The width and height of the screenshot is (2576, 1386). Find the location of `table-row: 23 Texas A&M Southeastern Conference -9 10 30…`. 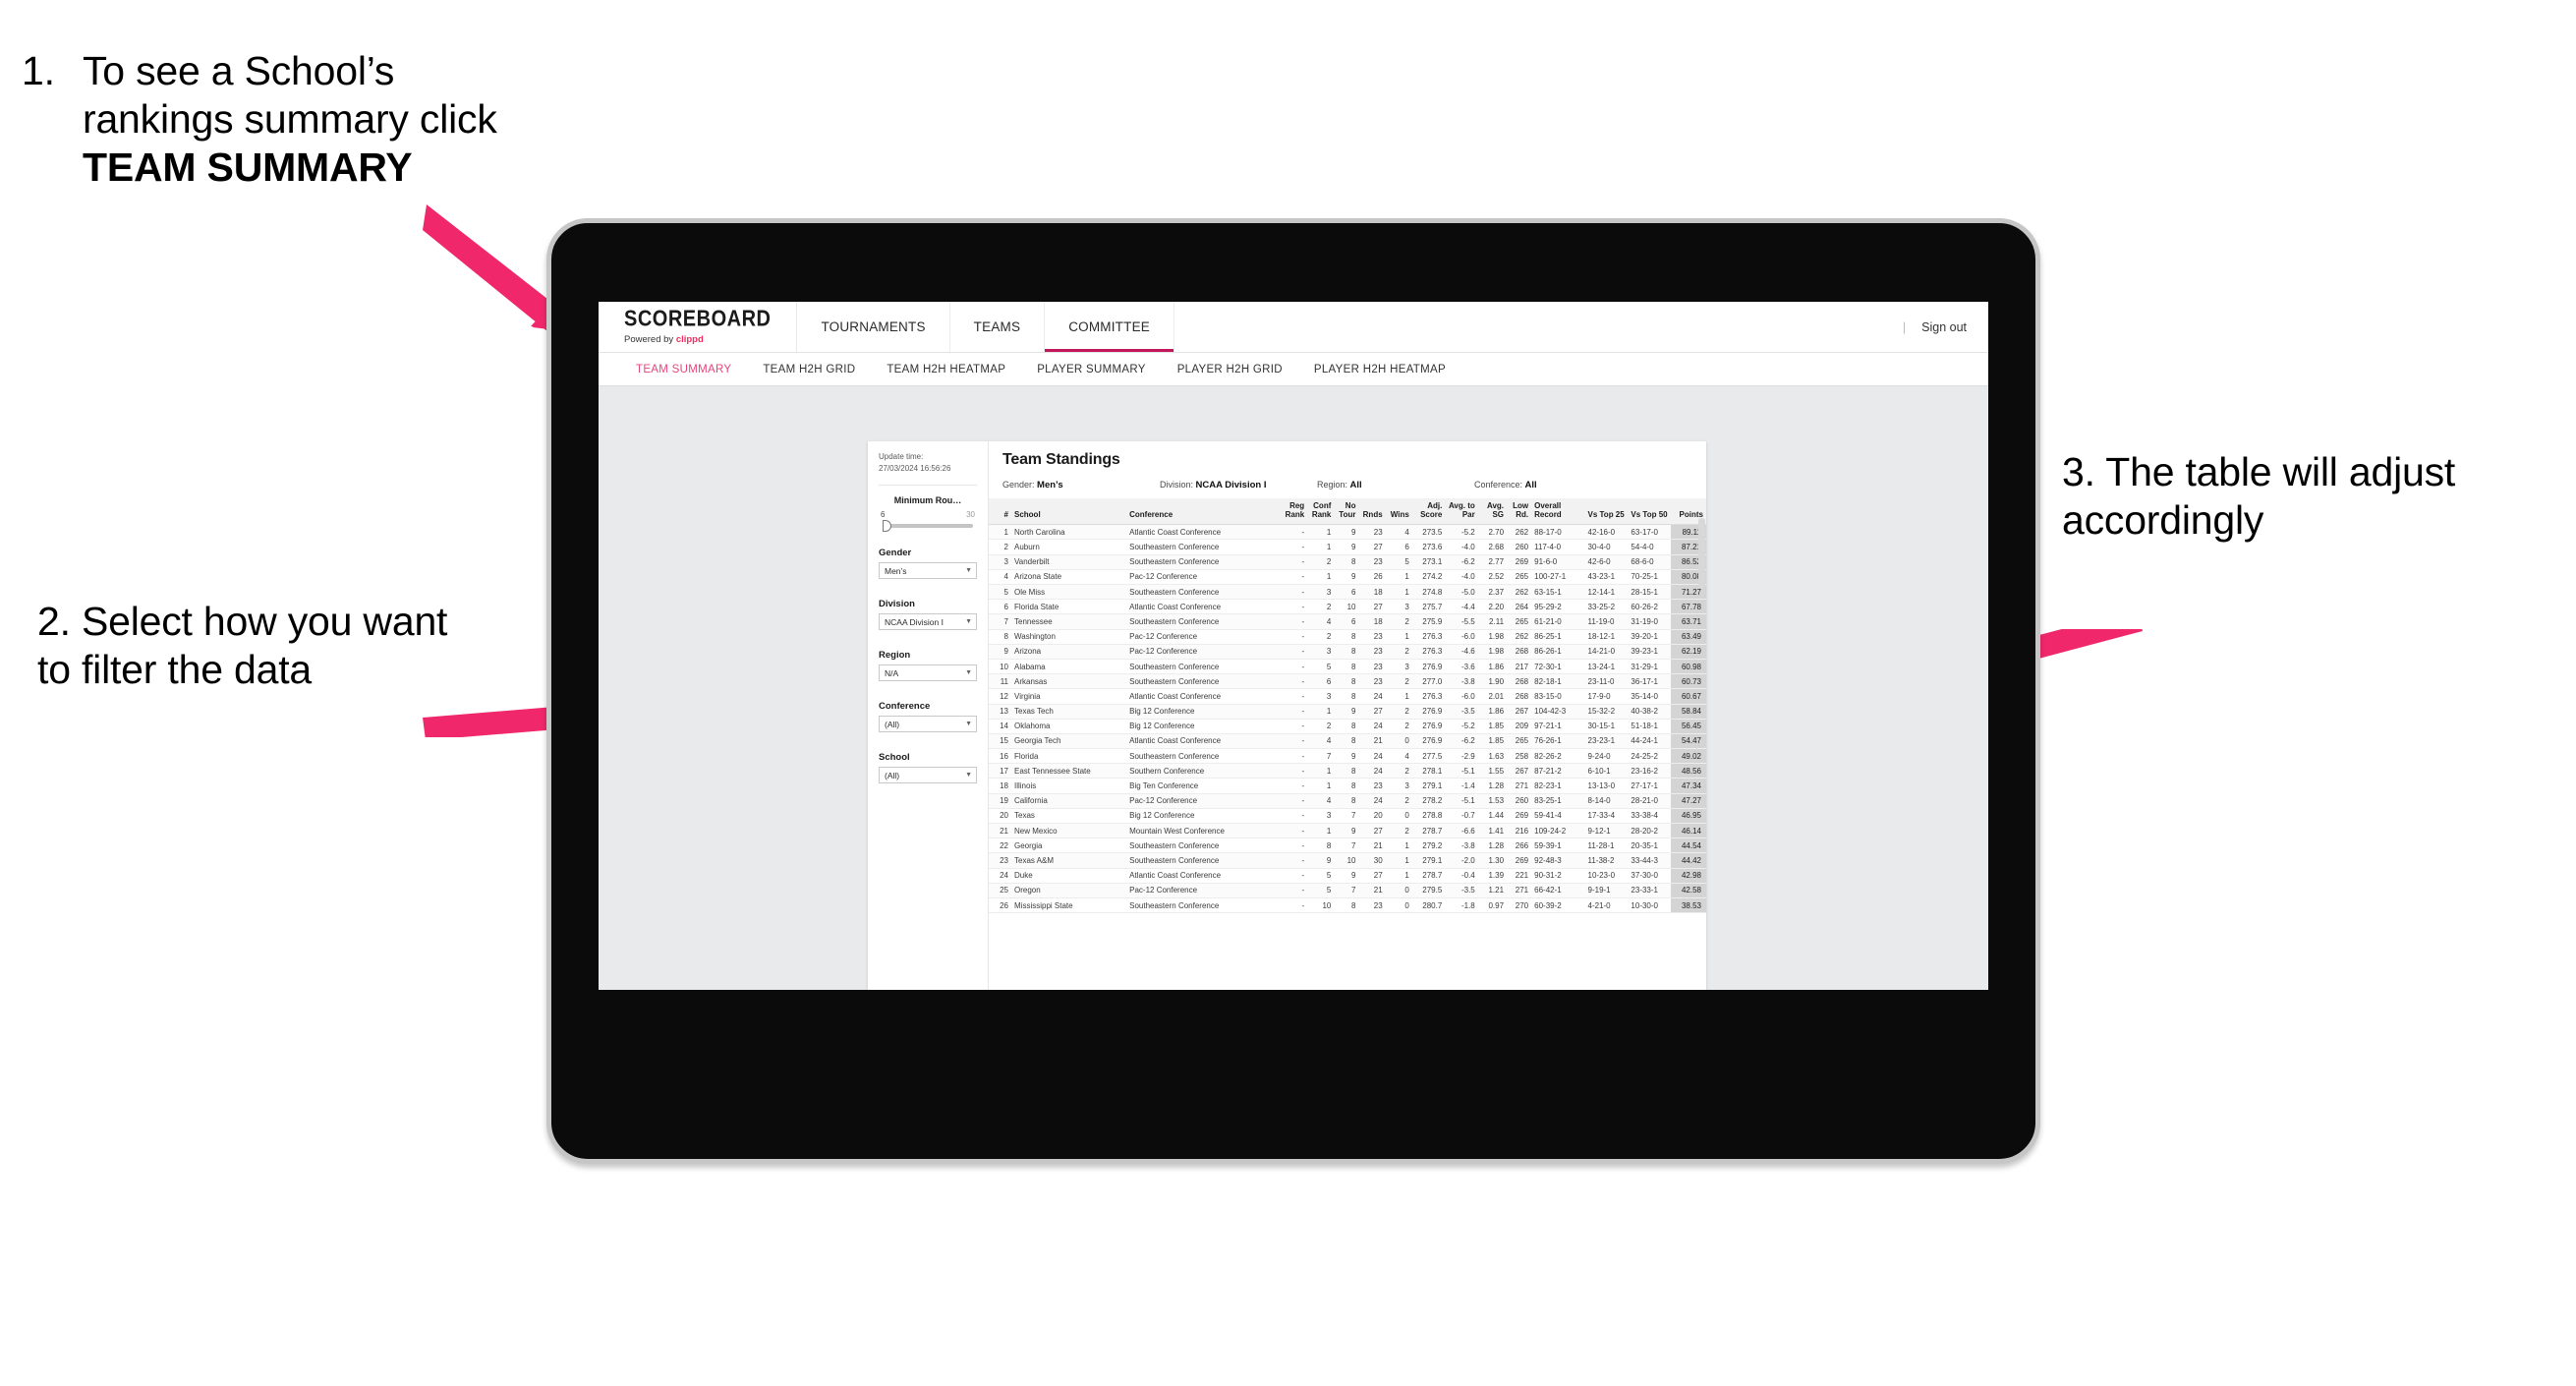

table-row: 23 Texas A&M Southeastern Conference -9 10 30… is located at coordinates (1347, 860).